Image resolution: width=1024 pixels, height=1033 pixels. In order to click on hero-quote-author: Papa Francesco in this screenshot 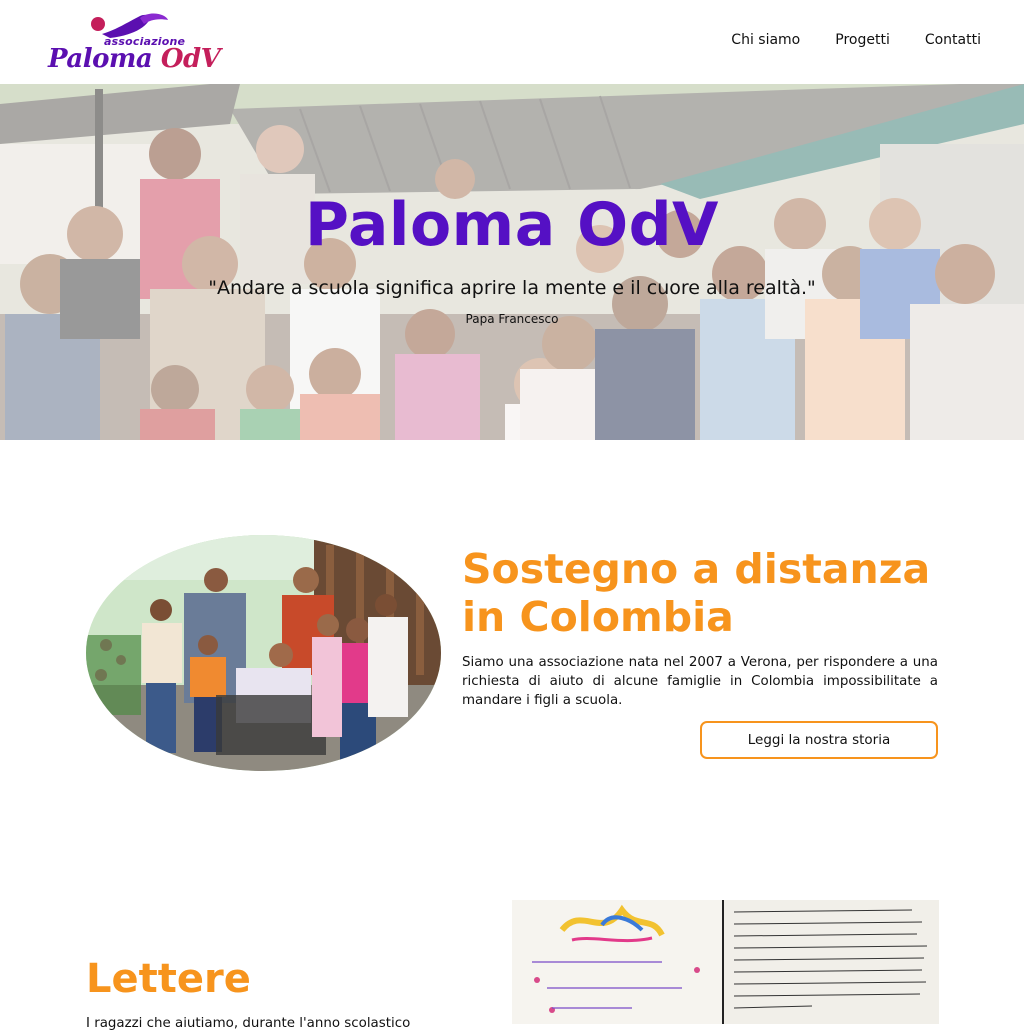, I will do `click(512, 319)`.